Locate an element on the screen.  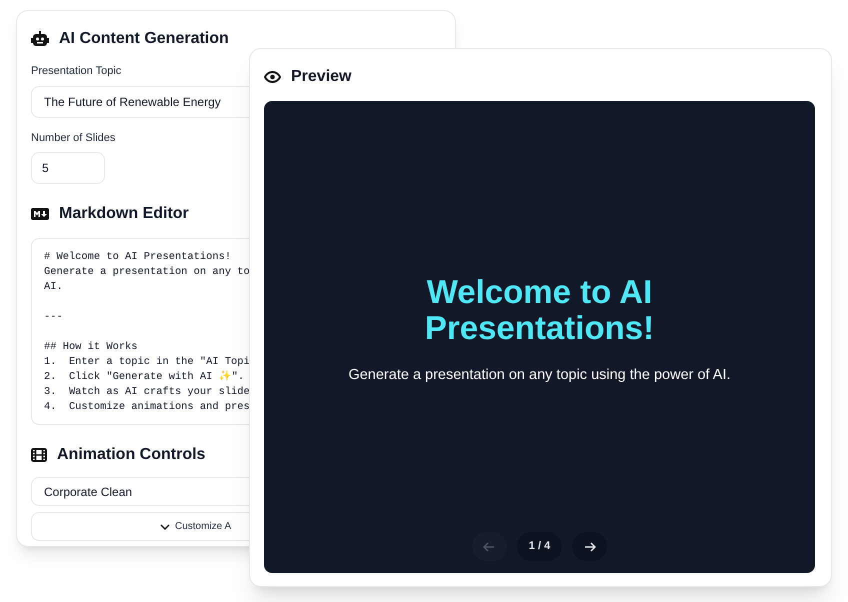
slide-text: Generate a presentation on any topic using the power of AI. is located at coordinates (539, 375).